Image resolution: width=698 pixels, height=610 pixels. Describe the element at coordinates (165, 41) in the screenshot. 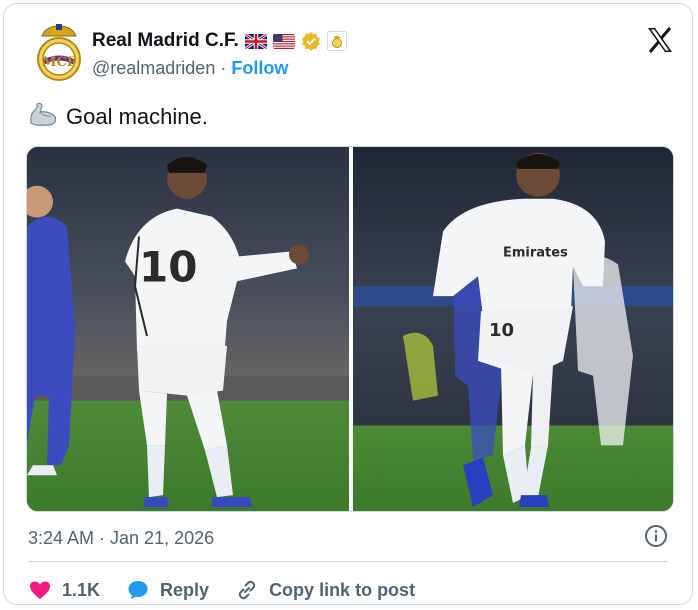

I see `display-name: Real Madrid C.F.` at that location.